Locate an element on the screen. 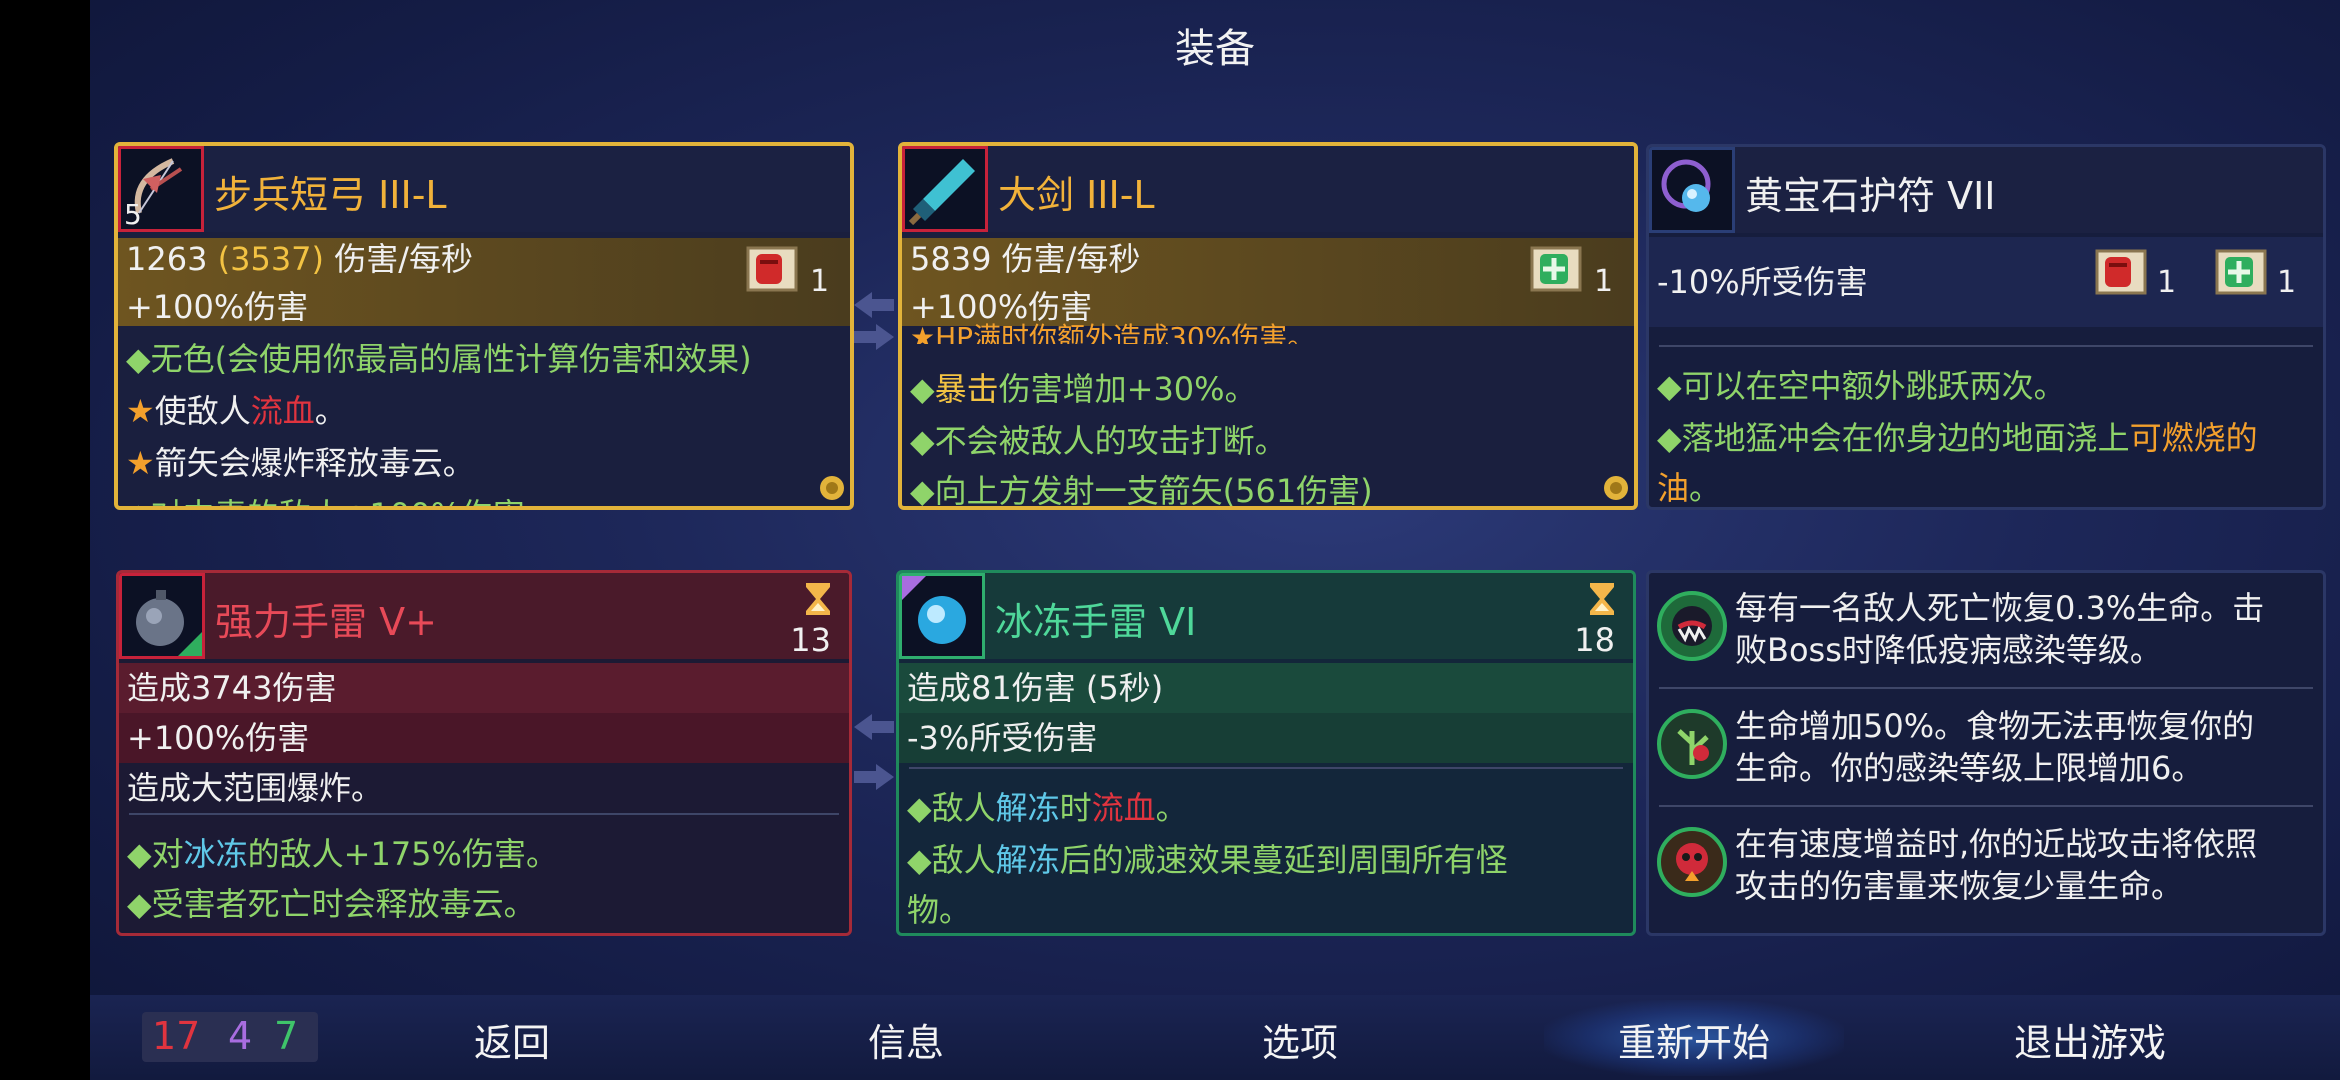 This screenshot has height=1080, width=2340. skill-cooldown: 18 is located at coordinates (1594, 640).